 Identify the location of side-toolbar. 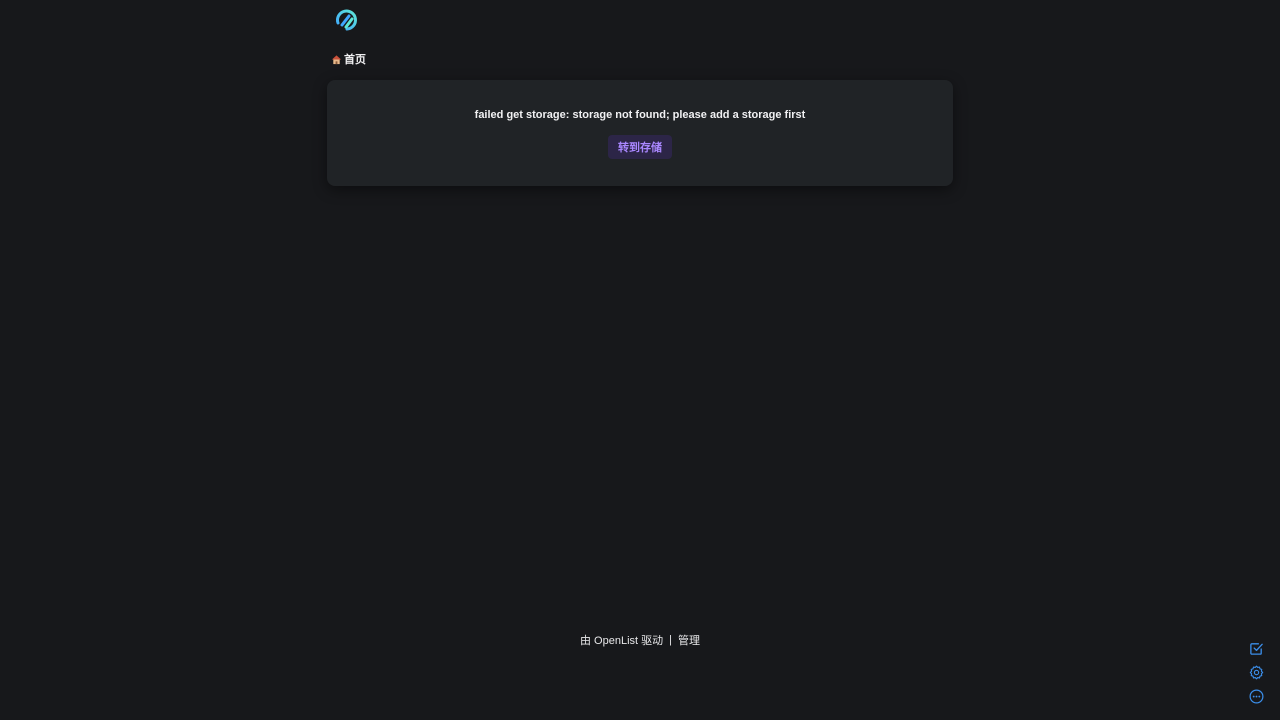
(1256, 672).